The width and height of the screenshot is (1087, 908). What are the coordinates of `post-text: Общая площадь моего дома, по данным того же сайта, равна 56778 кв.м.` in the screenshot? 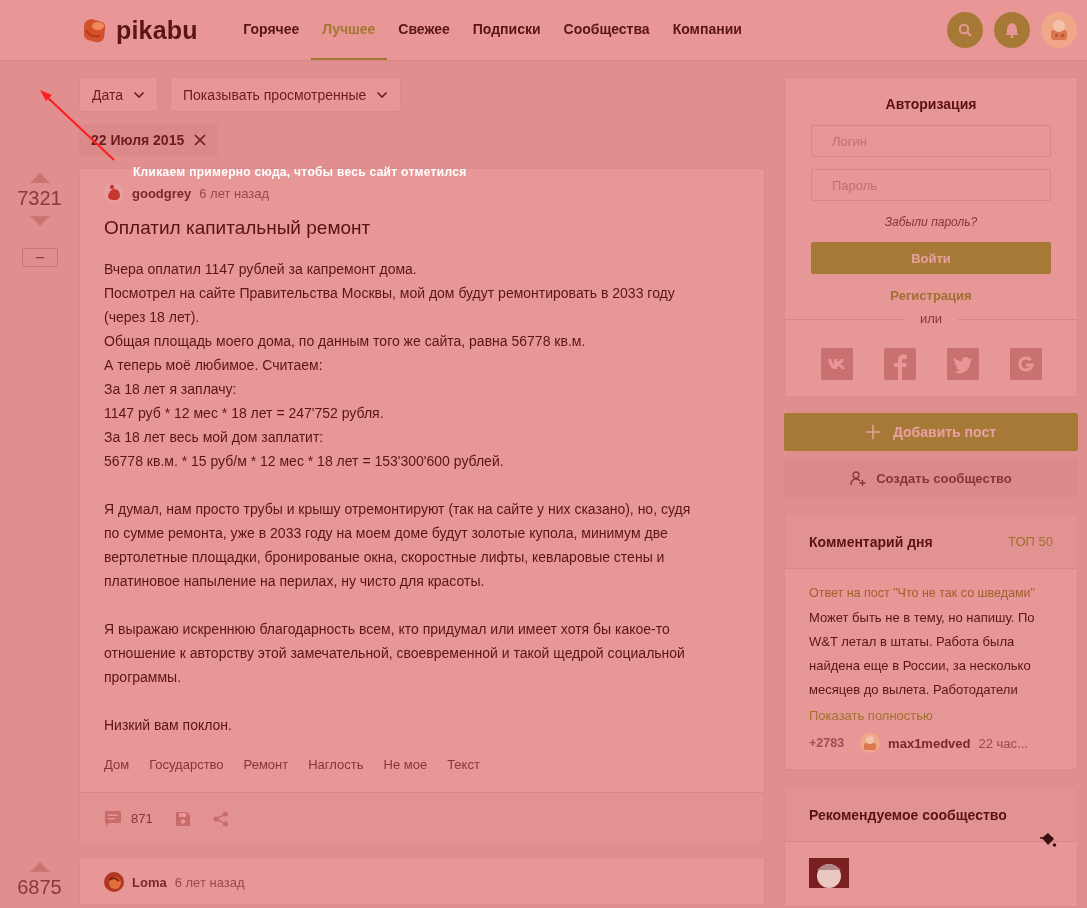 It's located at (345, 341).